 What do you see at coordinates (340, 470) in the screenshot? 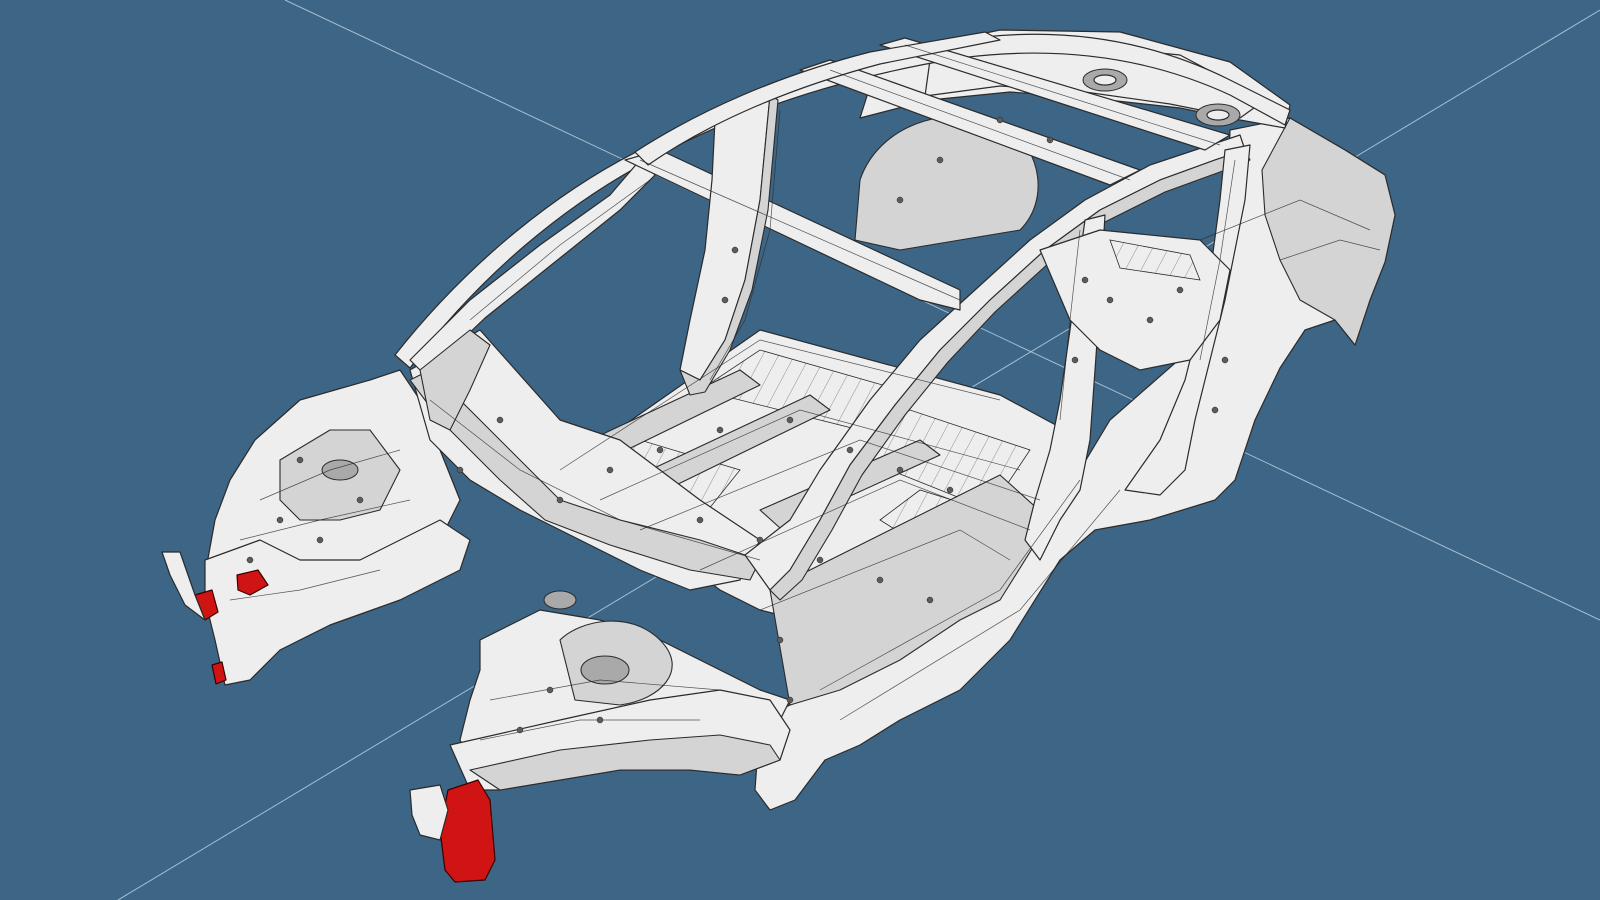
I see `strut-hole-left` at bounding box center [340, 470].